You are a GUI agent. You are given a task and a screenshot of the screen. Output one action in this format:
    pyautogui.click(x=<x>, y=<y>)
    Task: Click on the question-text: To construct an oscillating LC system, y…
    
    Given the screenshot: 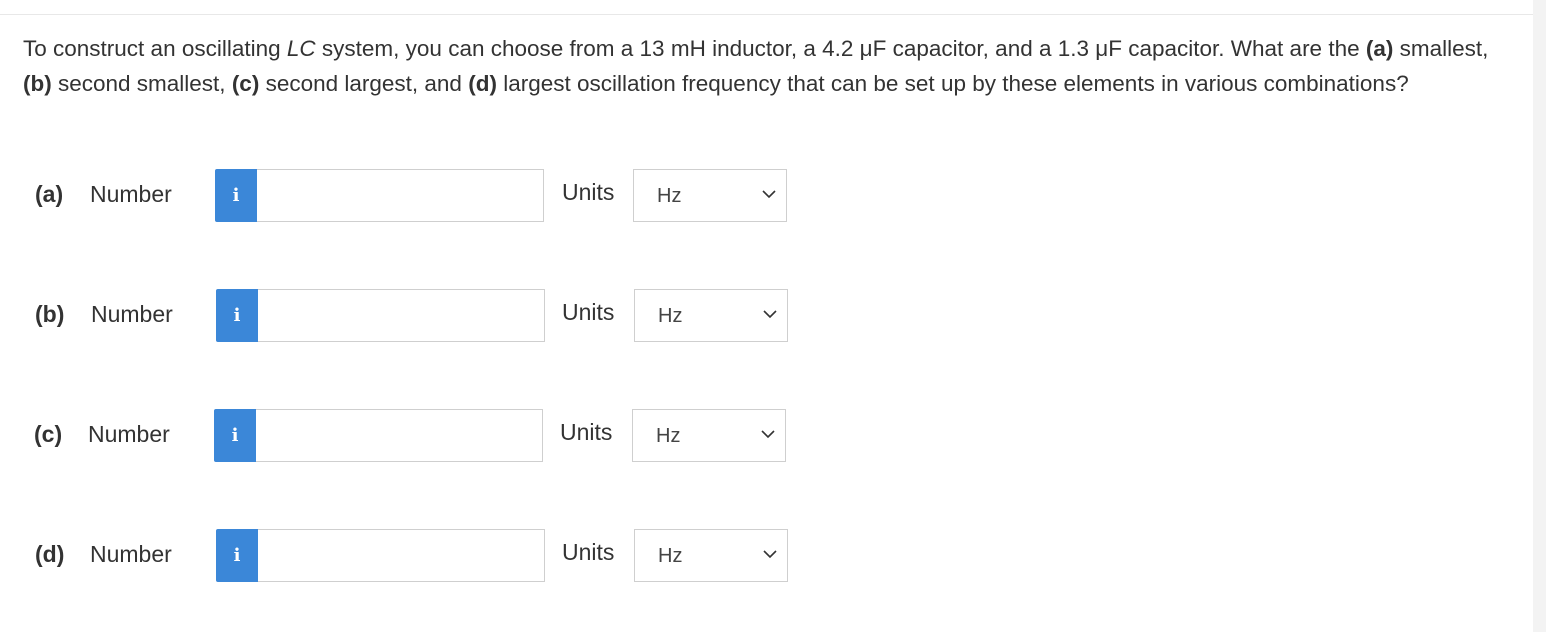 What is the action you would take?
    pyautogui.click(x=756, y=66)
    